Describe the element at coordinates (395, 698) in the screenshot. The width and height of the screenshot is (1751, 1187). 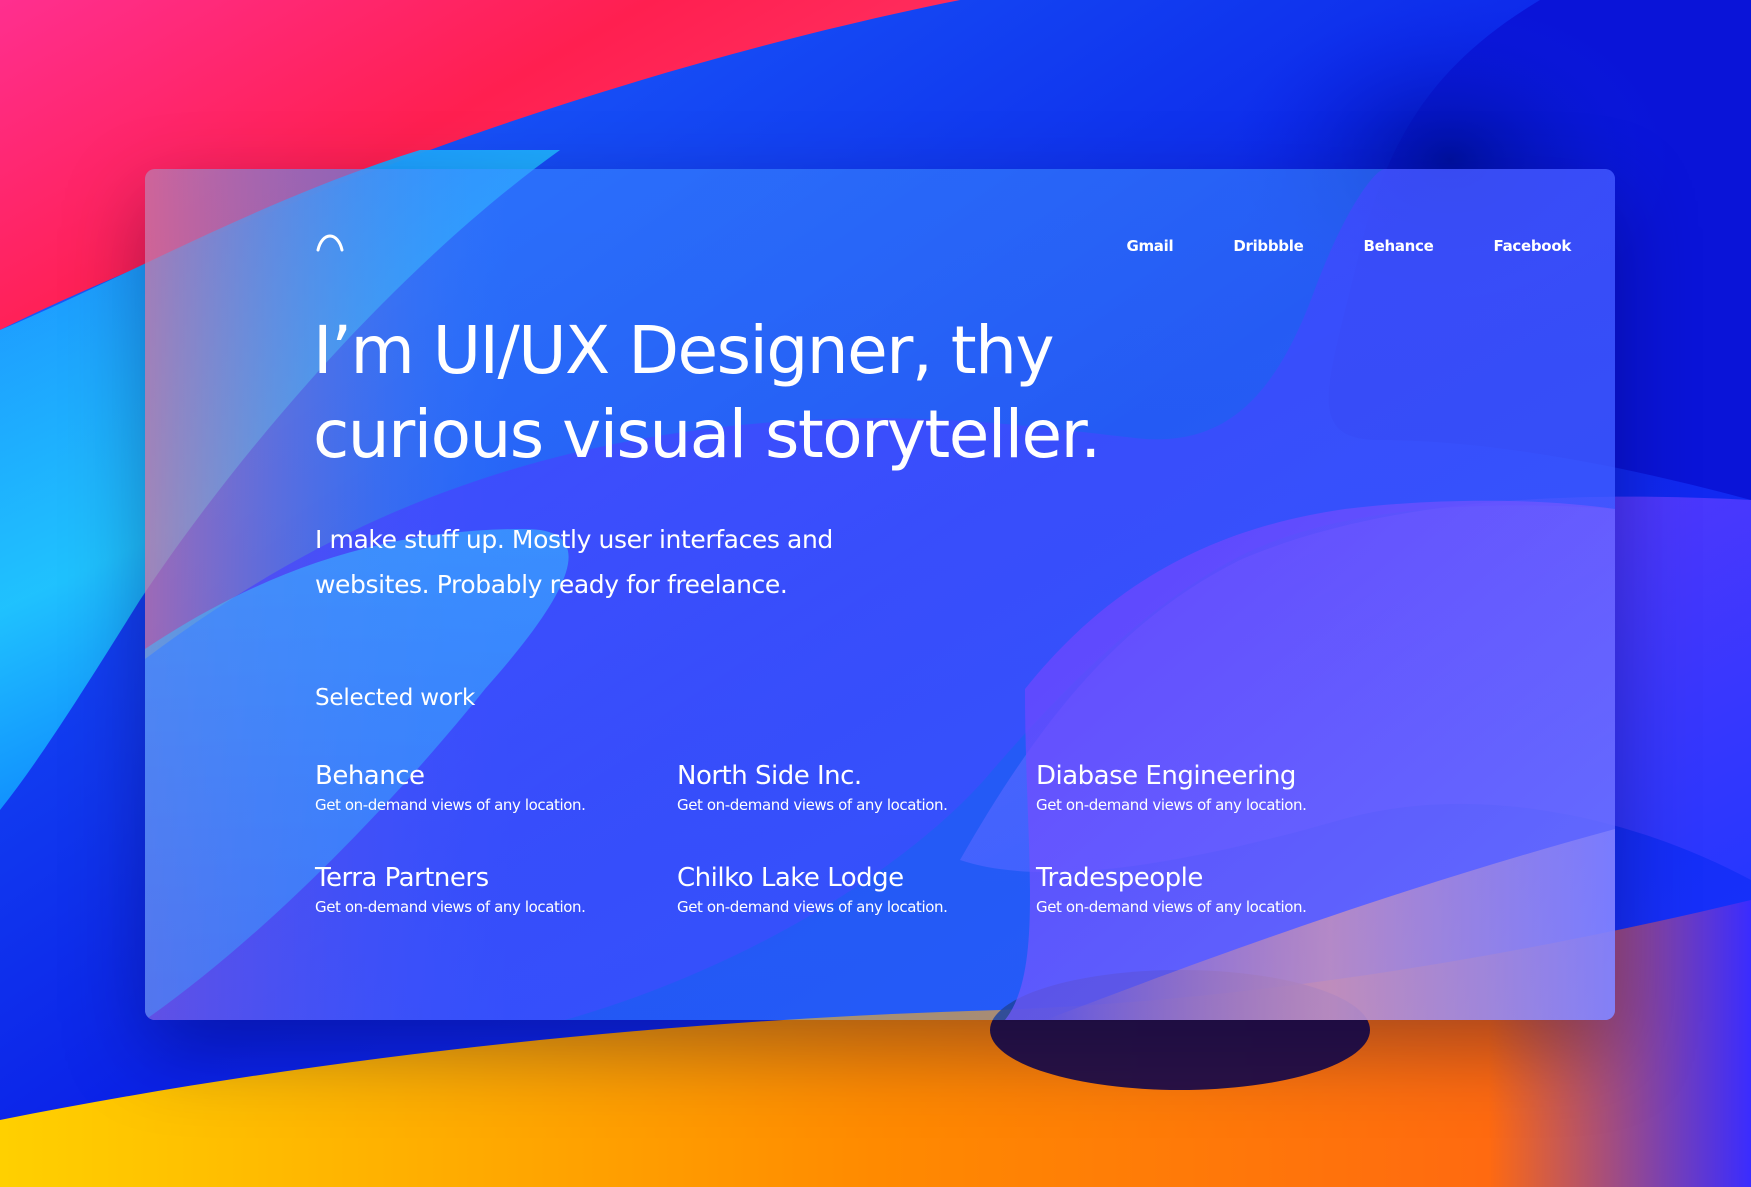
I see `selected-work-heading: Selected work` at that location.